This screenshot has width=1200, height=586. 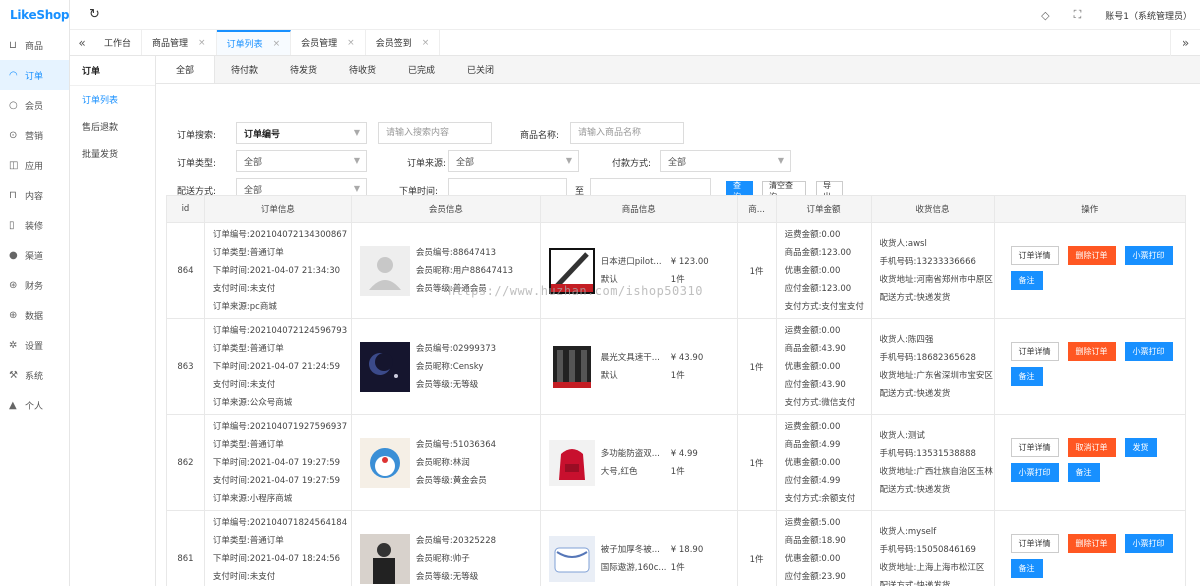 What do you see at coordinates (915, 583) in the screenshot?
I see `shipping-line: 配送方式:快递发货` at bounding box center [915, 583].